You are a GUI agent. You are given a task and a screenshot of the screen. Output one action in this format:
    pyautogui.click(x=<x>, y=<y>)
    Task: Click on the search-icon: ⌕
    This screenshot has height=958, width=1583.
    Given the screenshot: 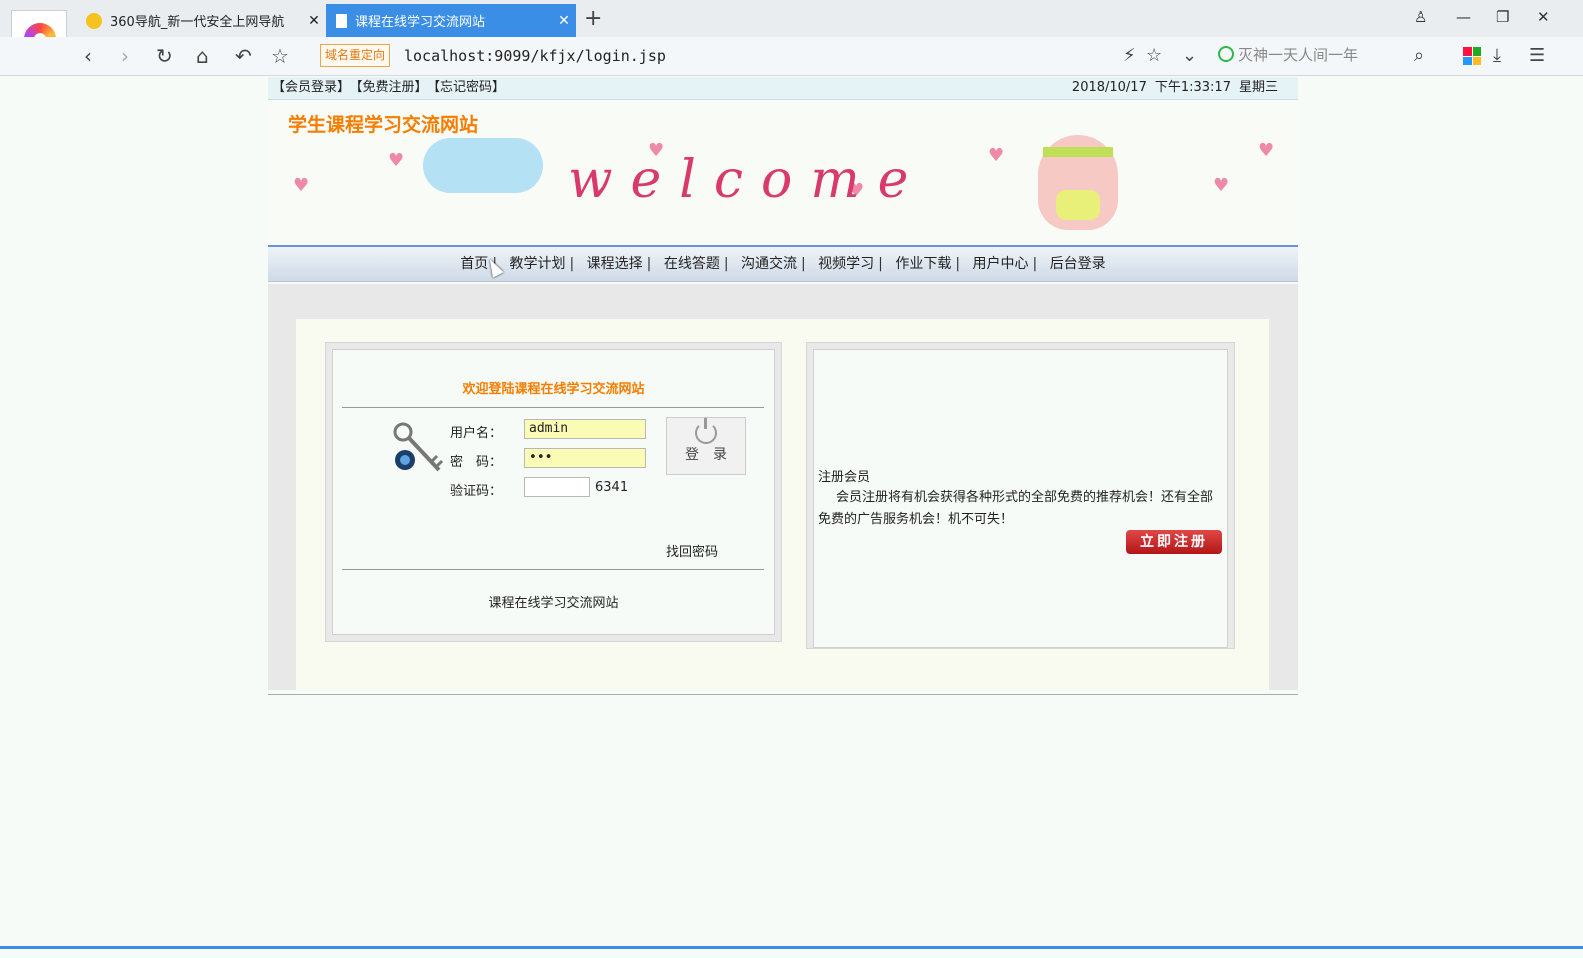 What is the action you would take?
    pyautogui.click(x=1419, y=56)
    